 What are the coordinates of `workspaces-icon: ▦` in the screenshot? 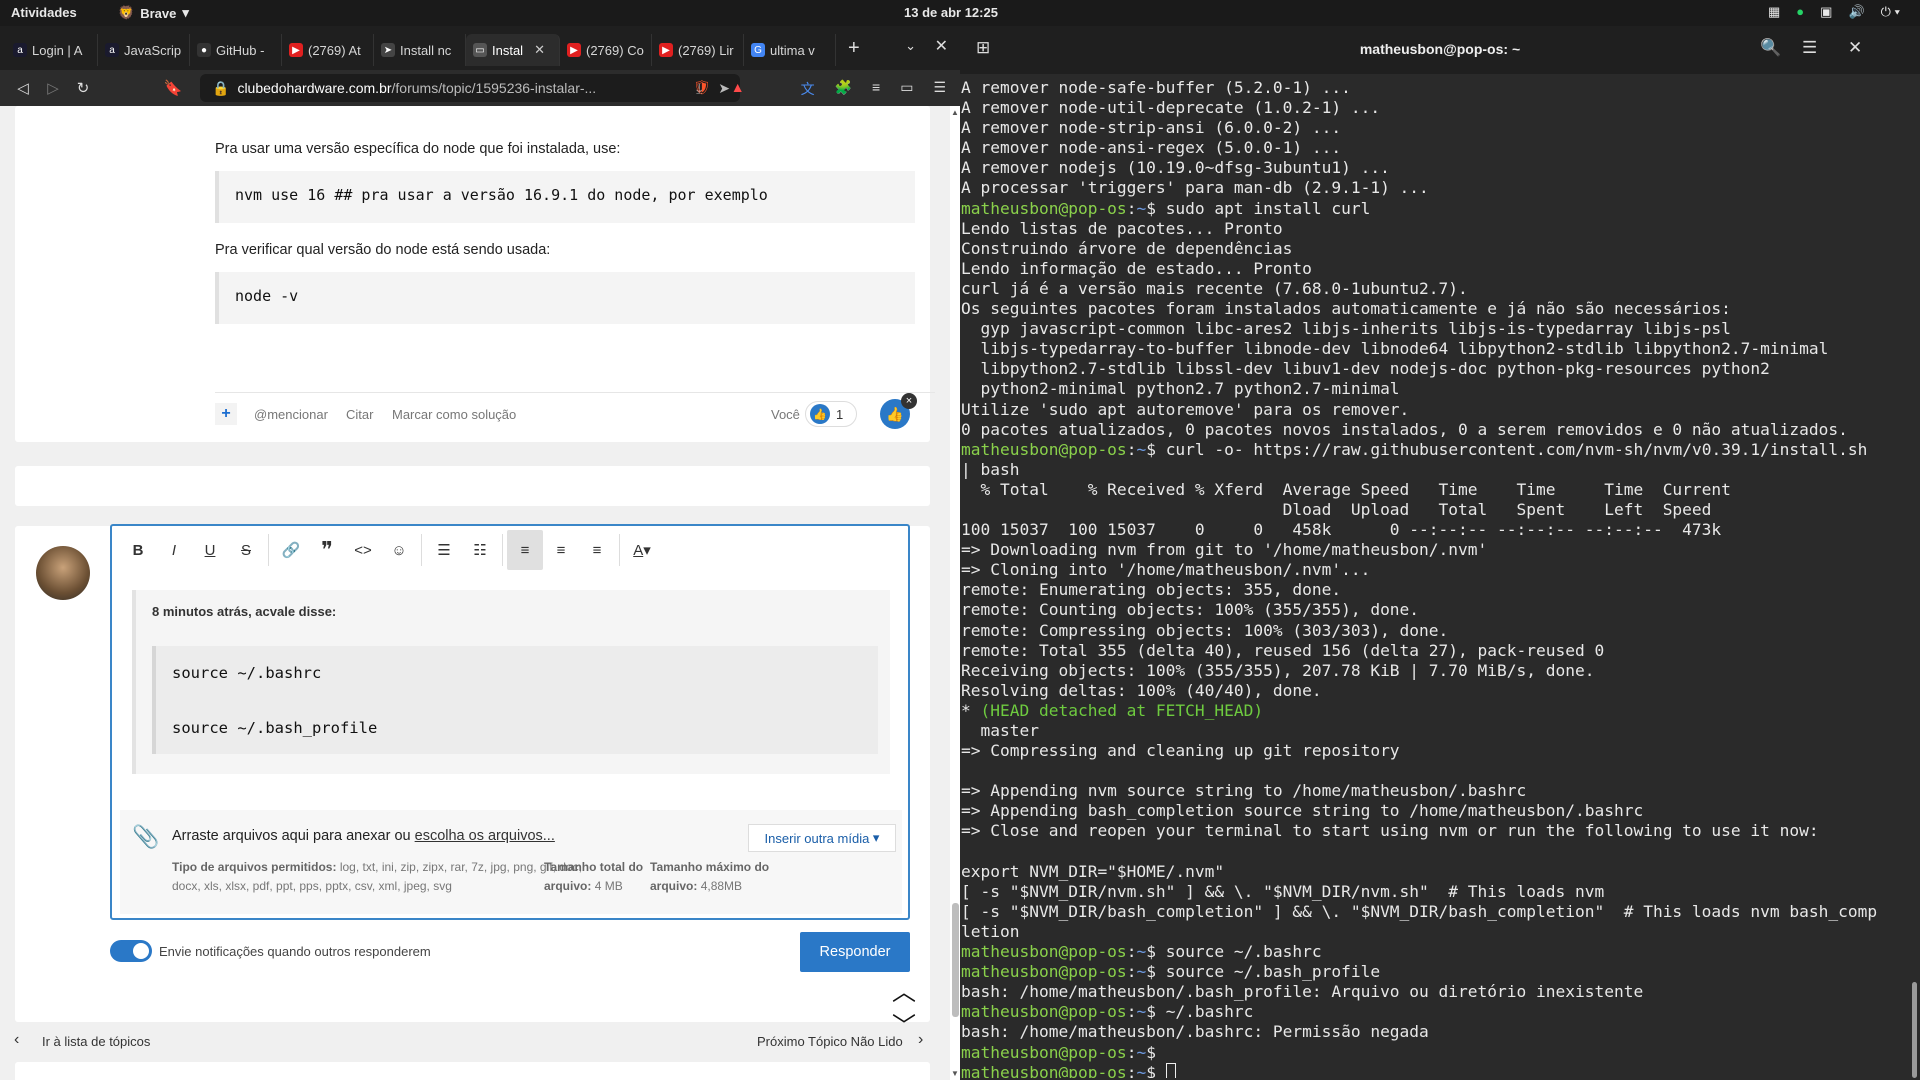 It's located at (1774, 12).